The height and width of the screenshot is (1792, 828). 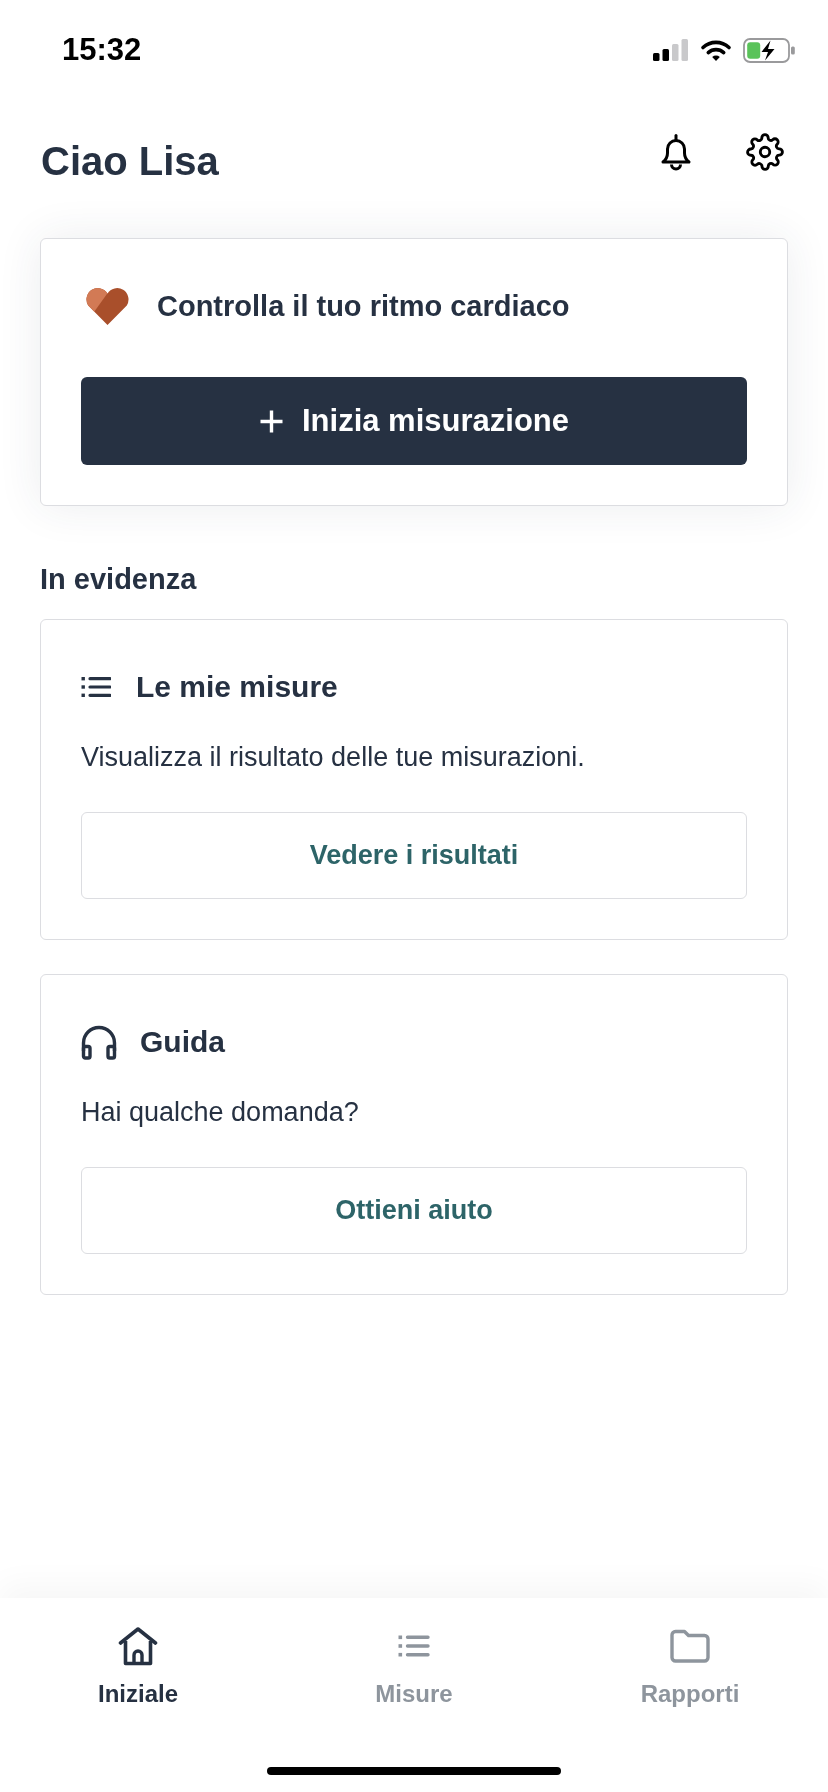 What do you see at coordinates (271, 421) in the screenshot?
I see `plus-icon` at bounding box center [271, 421].